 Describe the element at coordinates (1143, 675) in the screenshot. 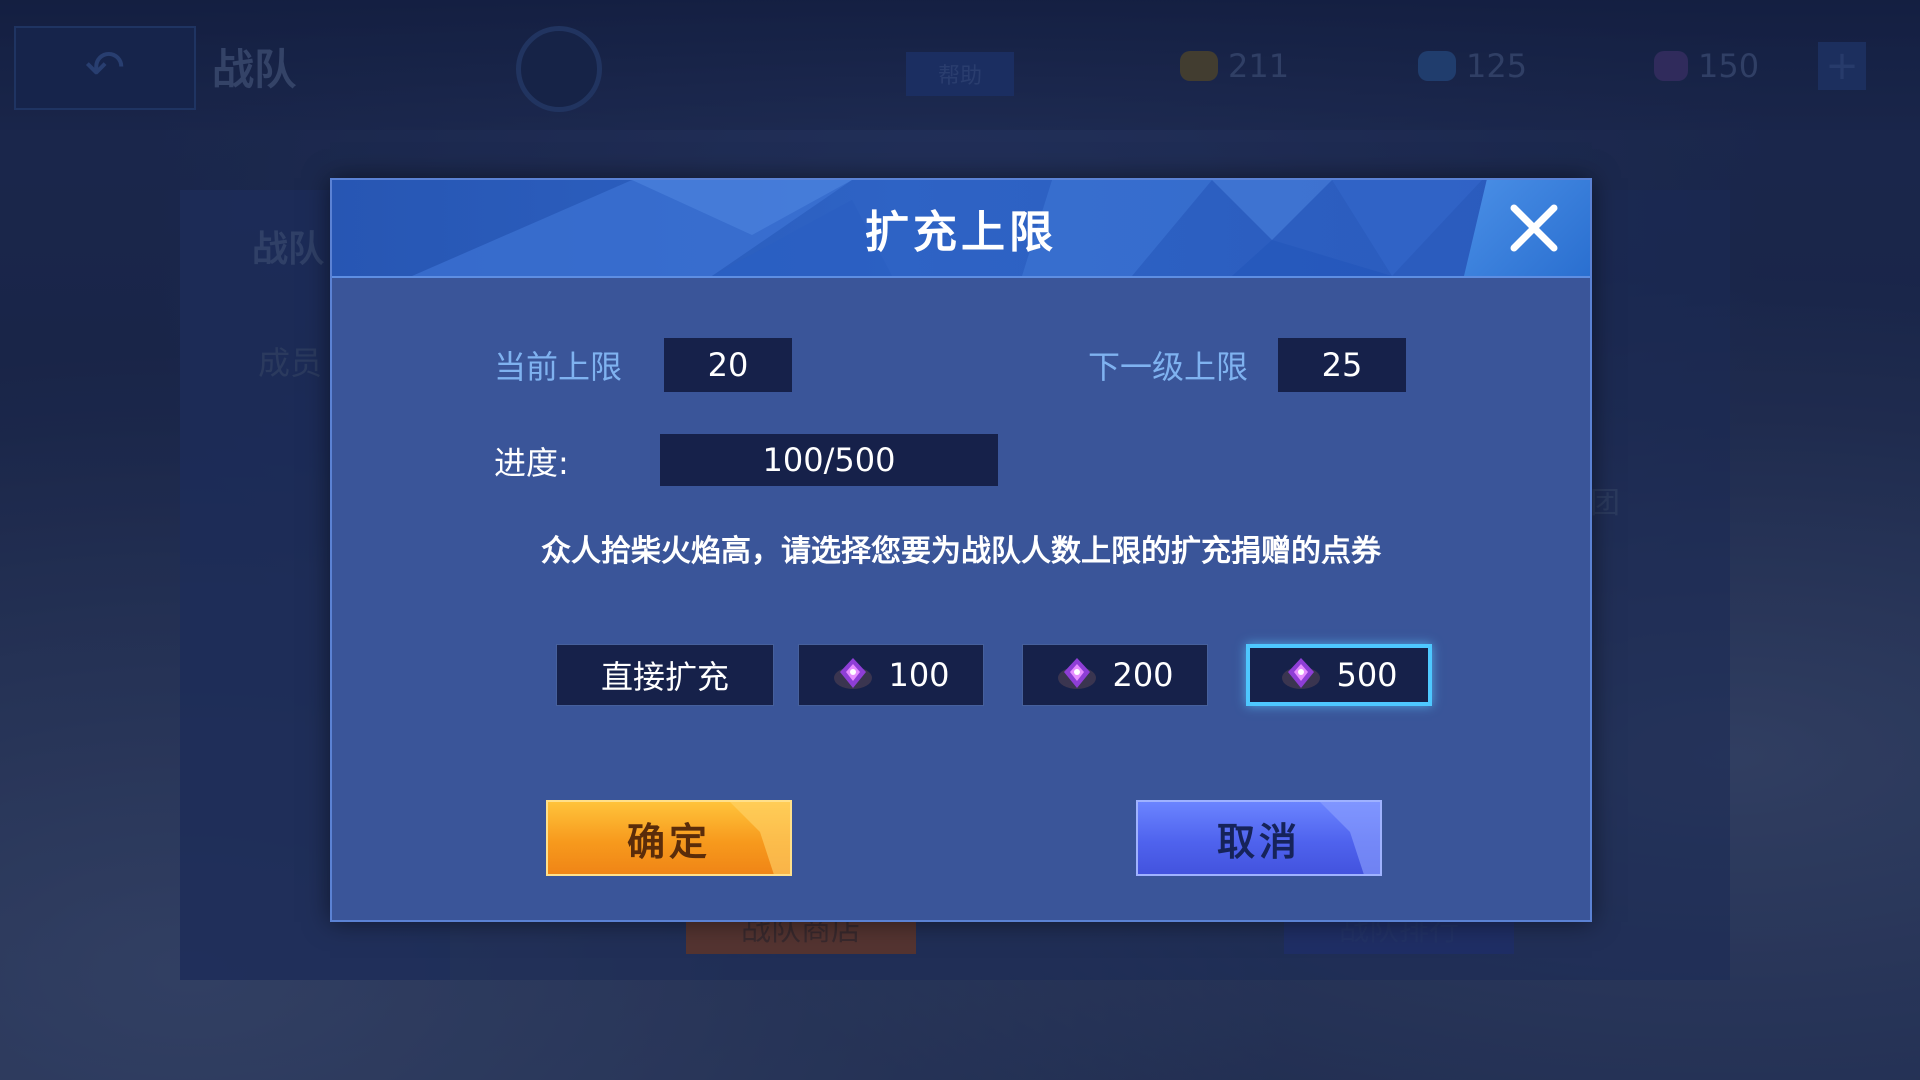

I see `option-label: 200` at that location.